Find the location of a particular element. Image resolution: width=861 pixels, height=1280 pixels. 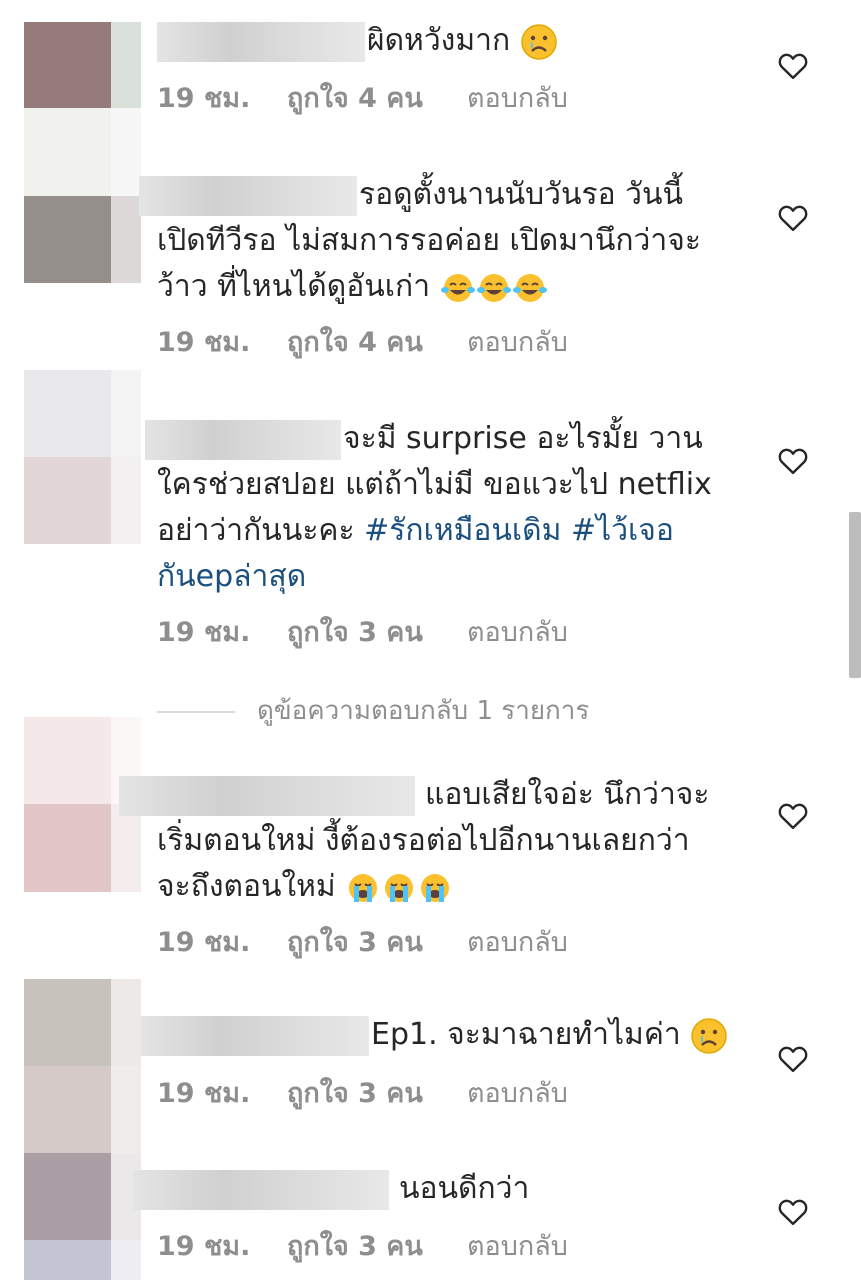

hashtag-link: #ไว้เจอ is located at coordinates (622, 530).